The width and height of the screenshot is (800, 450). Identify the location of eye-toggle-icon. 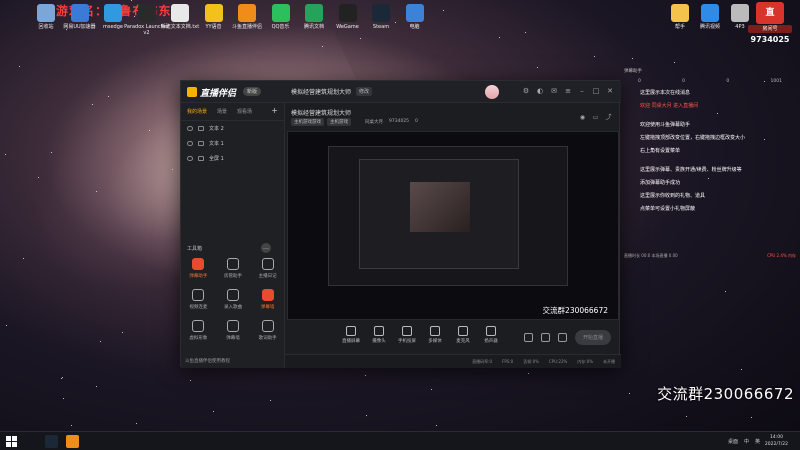
(545, 337).